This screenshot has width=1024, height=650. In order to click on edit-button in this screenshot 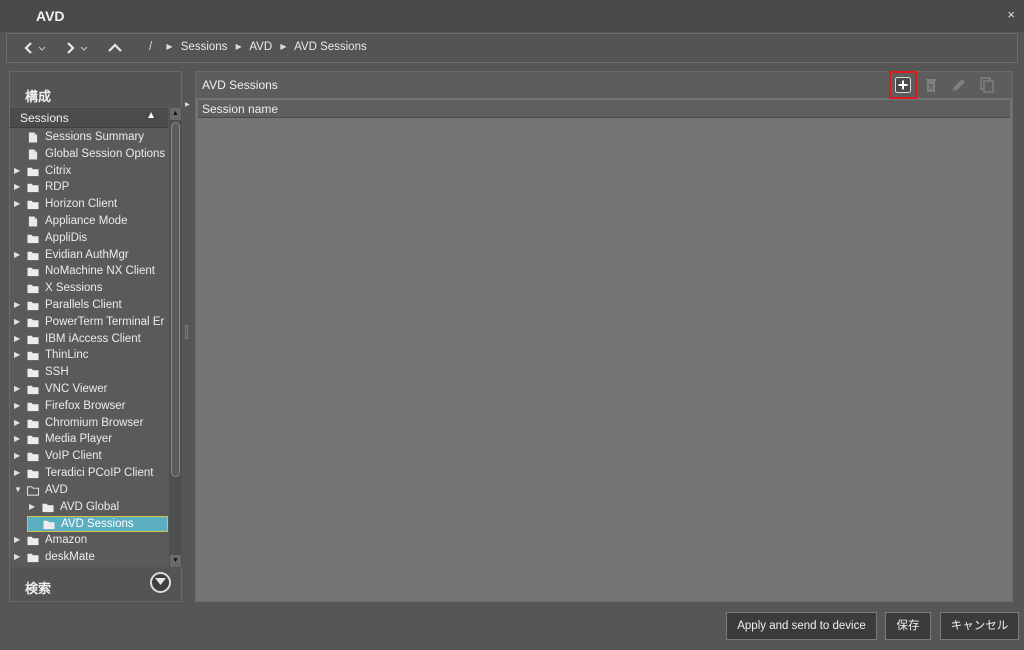, I will do `click(959, 85)`.